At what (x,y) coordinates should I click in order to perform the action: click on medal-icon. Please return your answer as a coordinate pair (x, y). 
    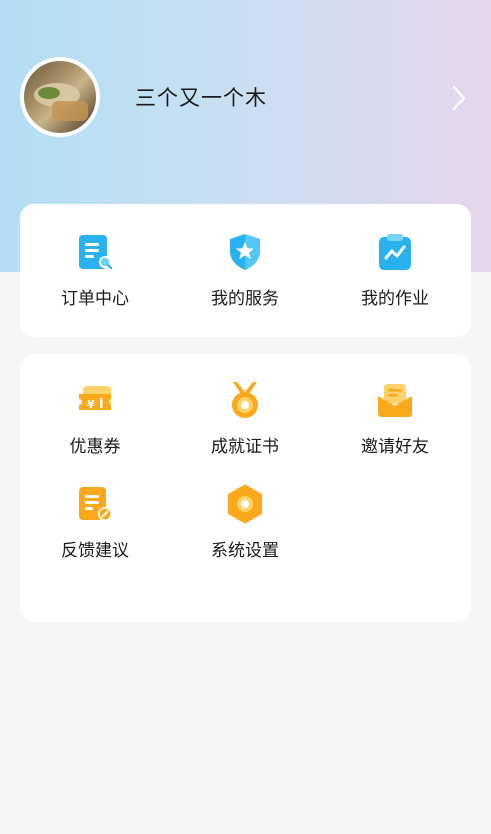
    Looking at the image, I should click on (245, 400).